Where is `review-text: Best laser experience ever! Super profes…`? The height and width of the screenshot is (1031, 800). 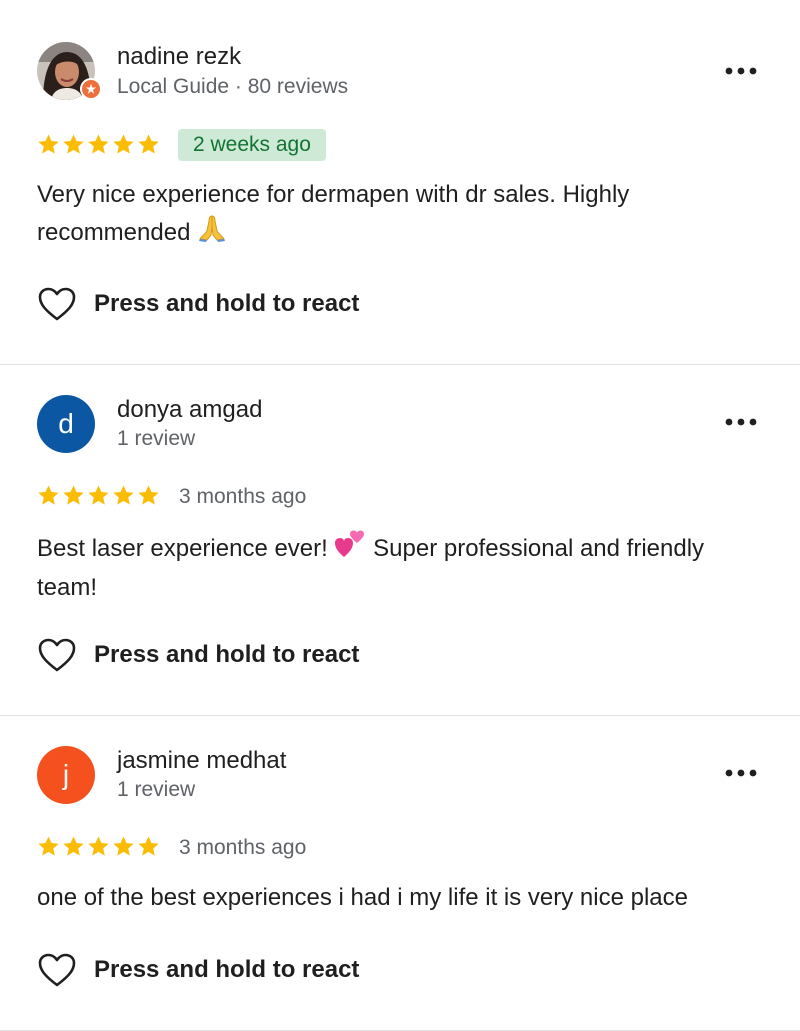 review-text: Best laser experience ever! Super profes… is located at coordinates (397, 567).